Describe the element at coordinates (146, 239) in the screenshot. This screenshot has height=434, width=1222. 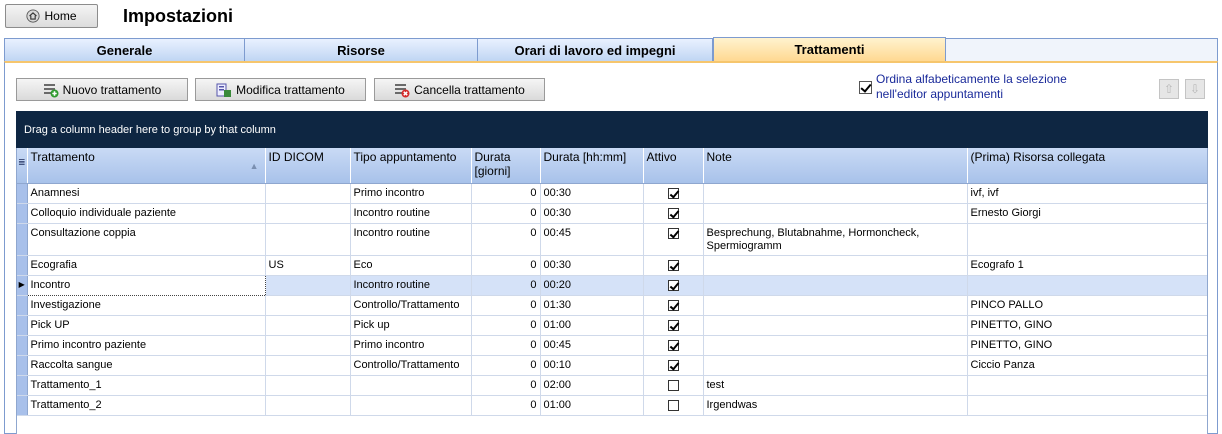
I see `cell-name: Consultazione coppia` at that location.